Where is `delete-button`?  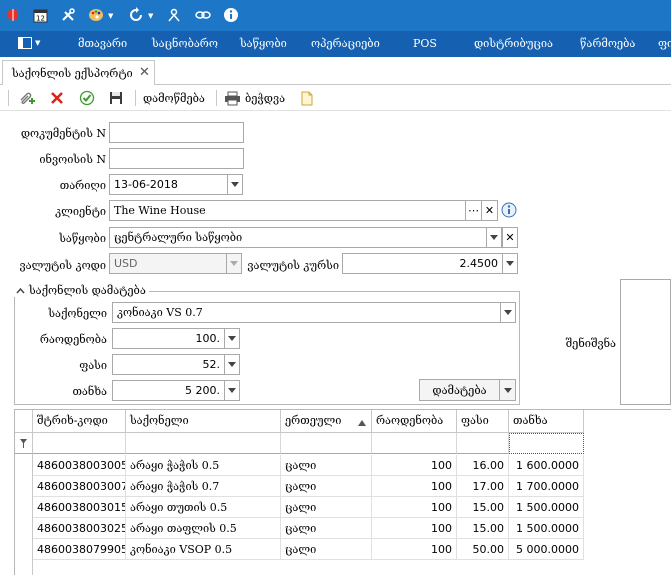
delete-button is located at coordinates (57, 98).